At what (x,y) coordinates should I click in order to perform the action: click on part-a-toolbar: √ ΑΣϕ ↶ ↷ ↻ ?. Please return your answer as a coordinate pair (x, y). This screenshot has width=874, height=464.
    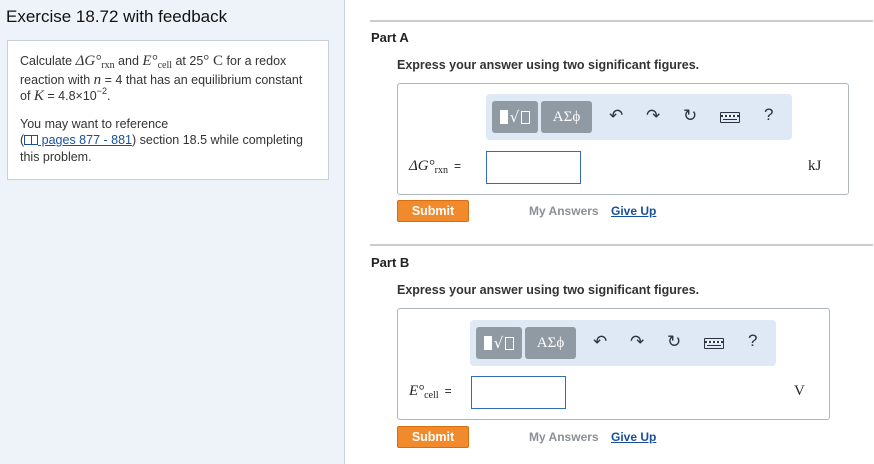
    Looking at the image, I should click on (639, 117).